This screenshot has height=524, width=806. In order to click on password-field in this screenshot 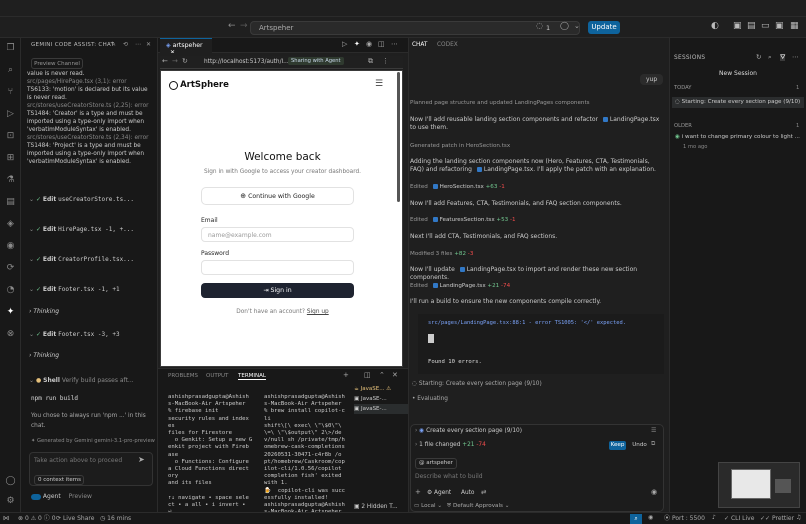, I will do `click(277, 267)`.